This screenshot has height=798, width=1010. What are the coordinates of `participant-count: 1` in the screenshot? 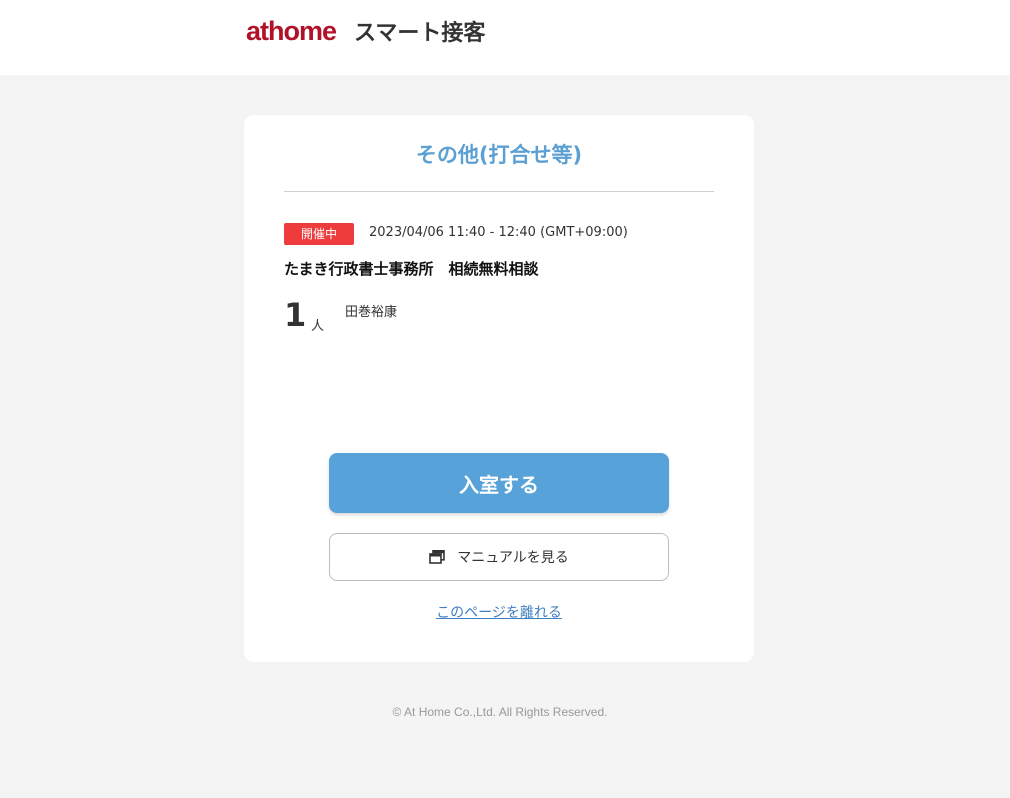 It's located at (295, 315).